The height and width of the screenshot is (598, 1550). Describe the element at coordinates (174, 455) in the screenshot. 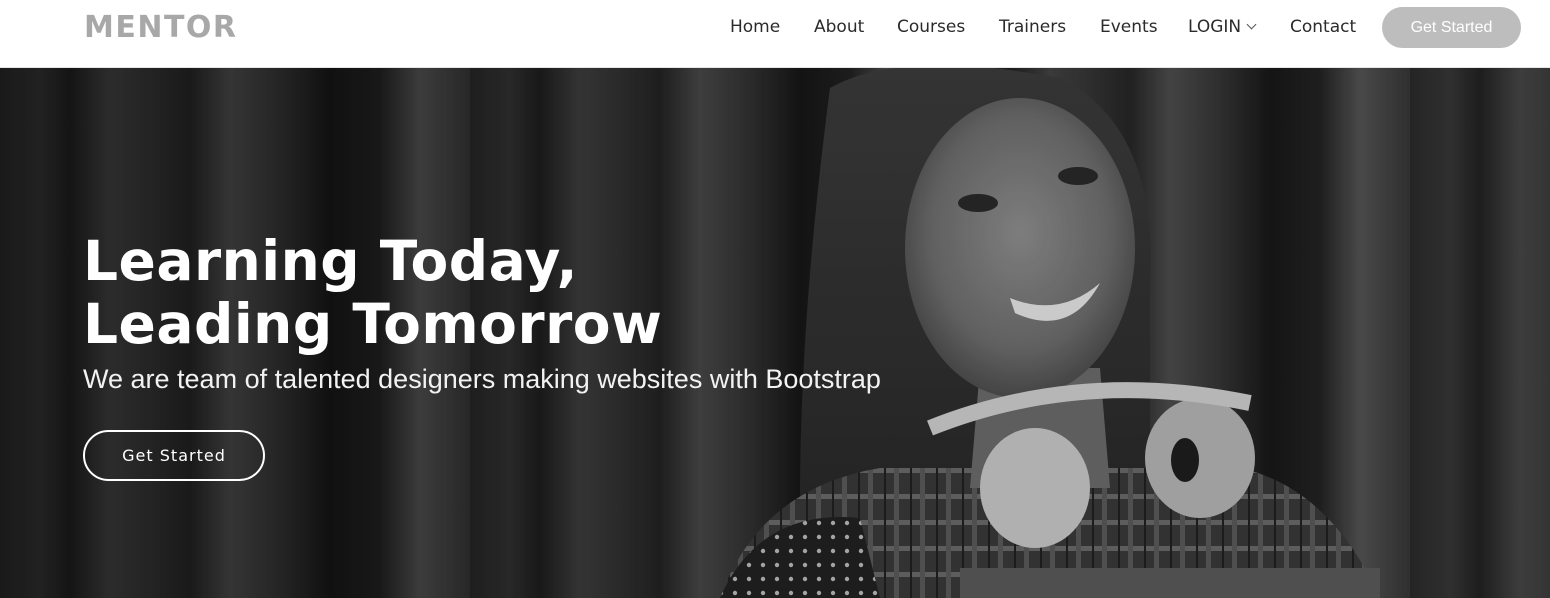

I see `hero-get-started-button: Get Started` at that location.